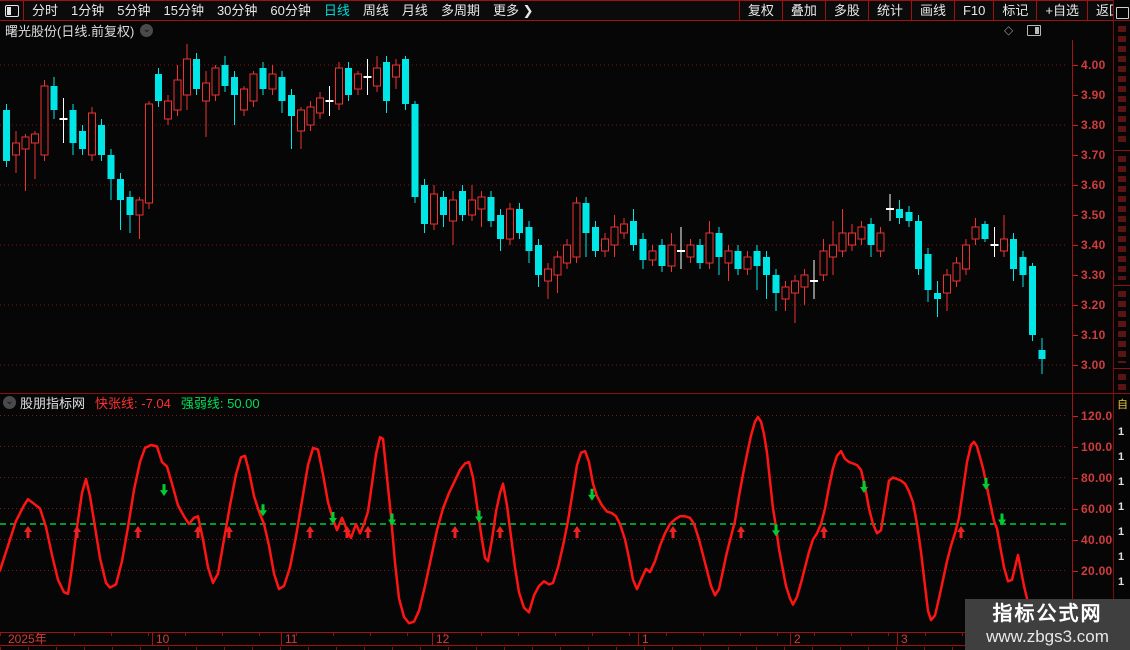  Describe the element at coordinates (337, 10) in the screenshot. I see `menu-item-日线: 日线` at that location.